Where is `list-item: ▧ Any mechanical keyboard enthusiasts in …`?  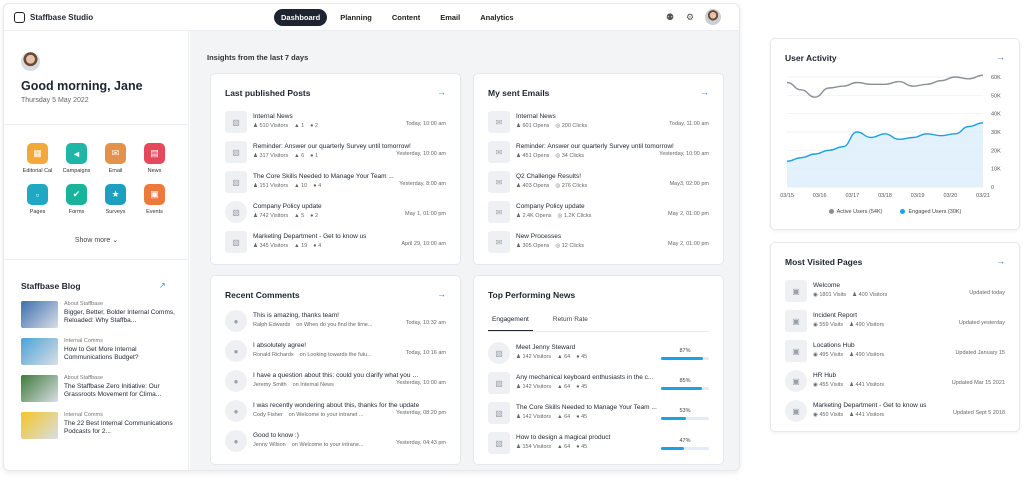 list-item: ▧ Any mechanical keyboard enthusiasts in … is located at coordinates (598, 387).